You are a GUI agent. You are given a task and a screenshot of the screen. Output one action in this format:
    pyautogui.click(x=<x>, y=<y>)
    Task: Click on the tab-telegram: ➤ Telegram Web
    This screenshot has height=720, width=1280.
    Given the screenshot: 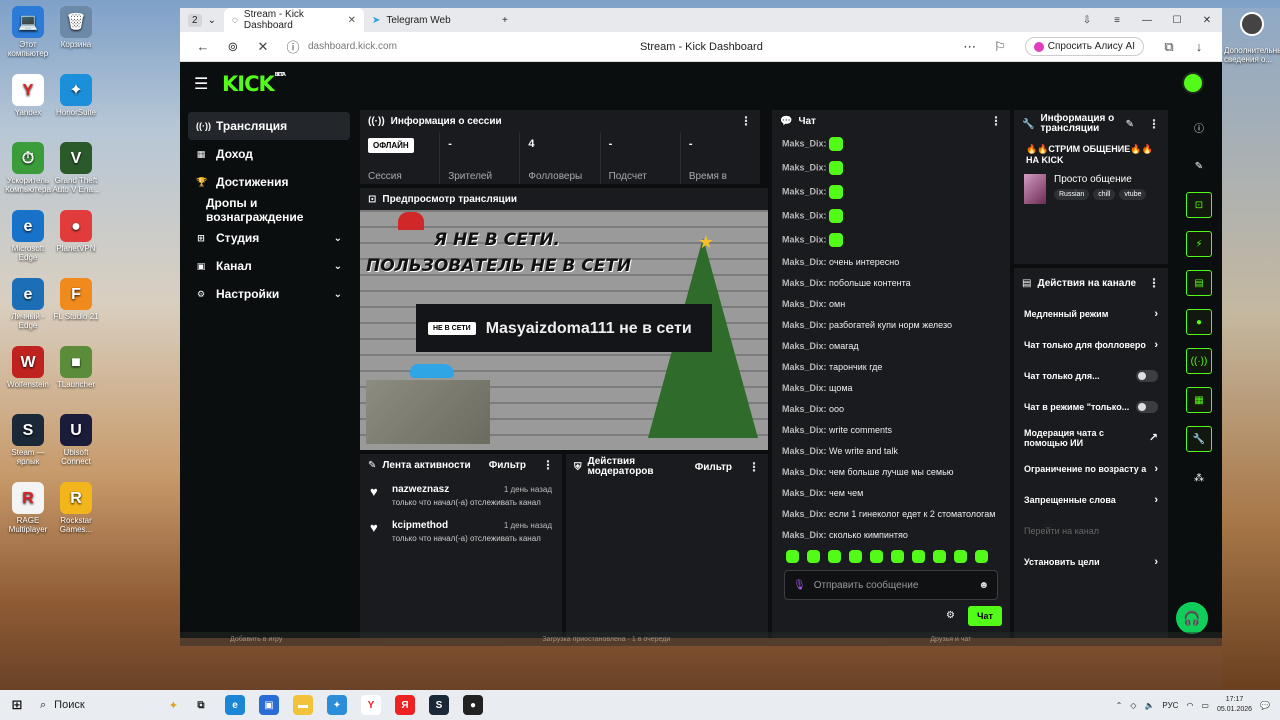 What is the action you would take?
    pyautogui.click(x=429, y=20)
    